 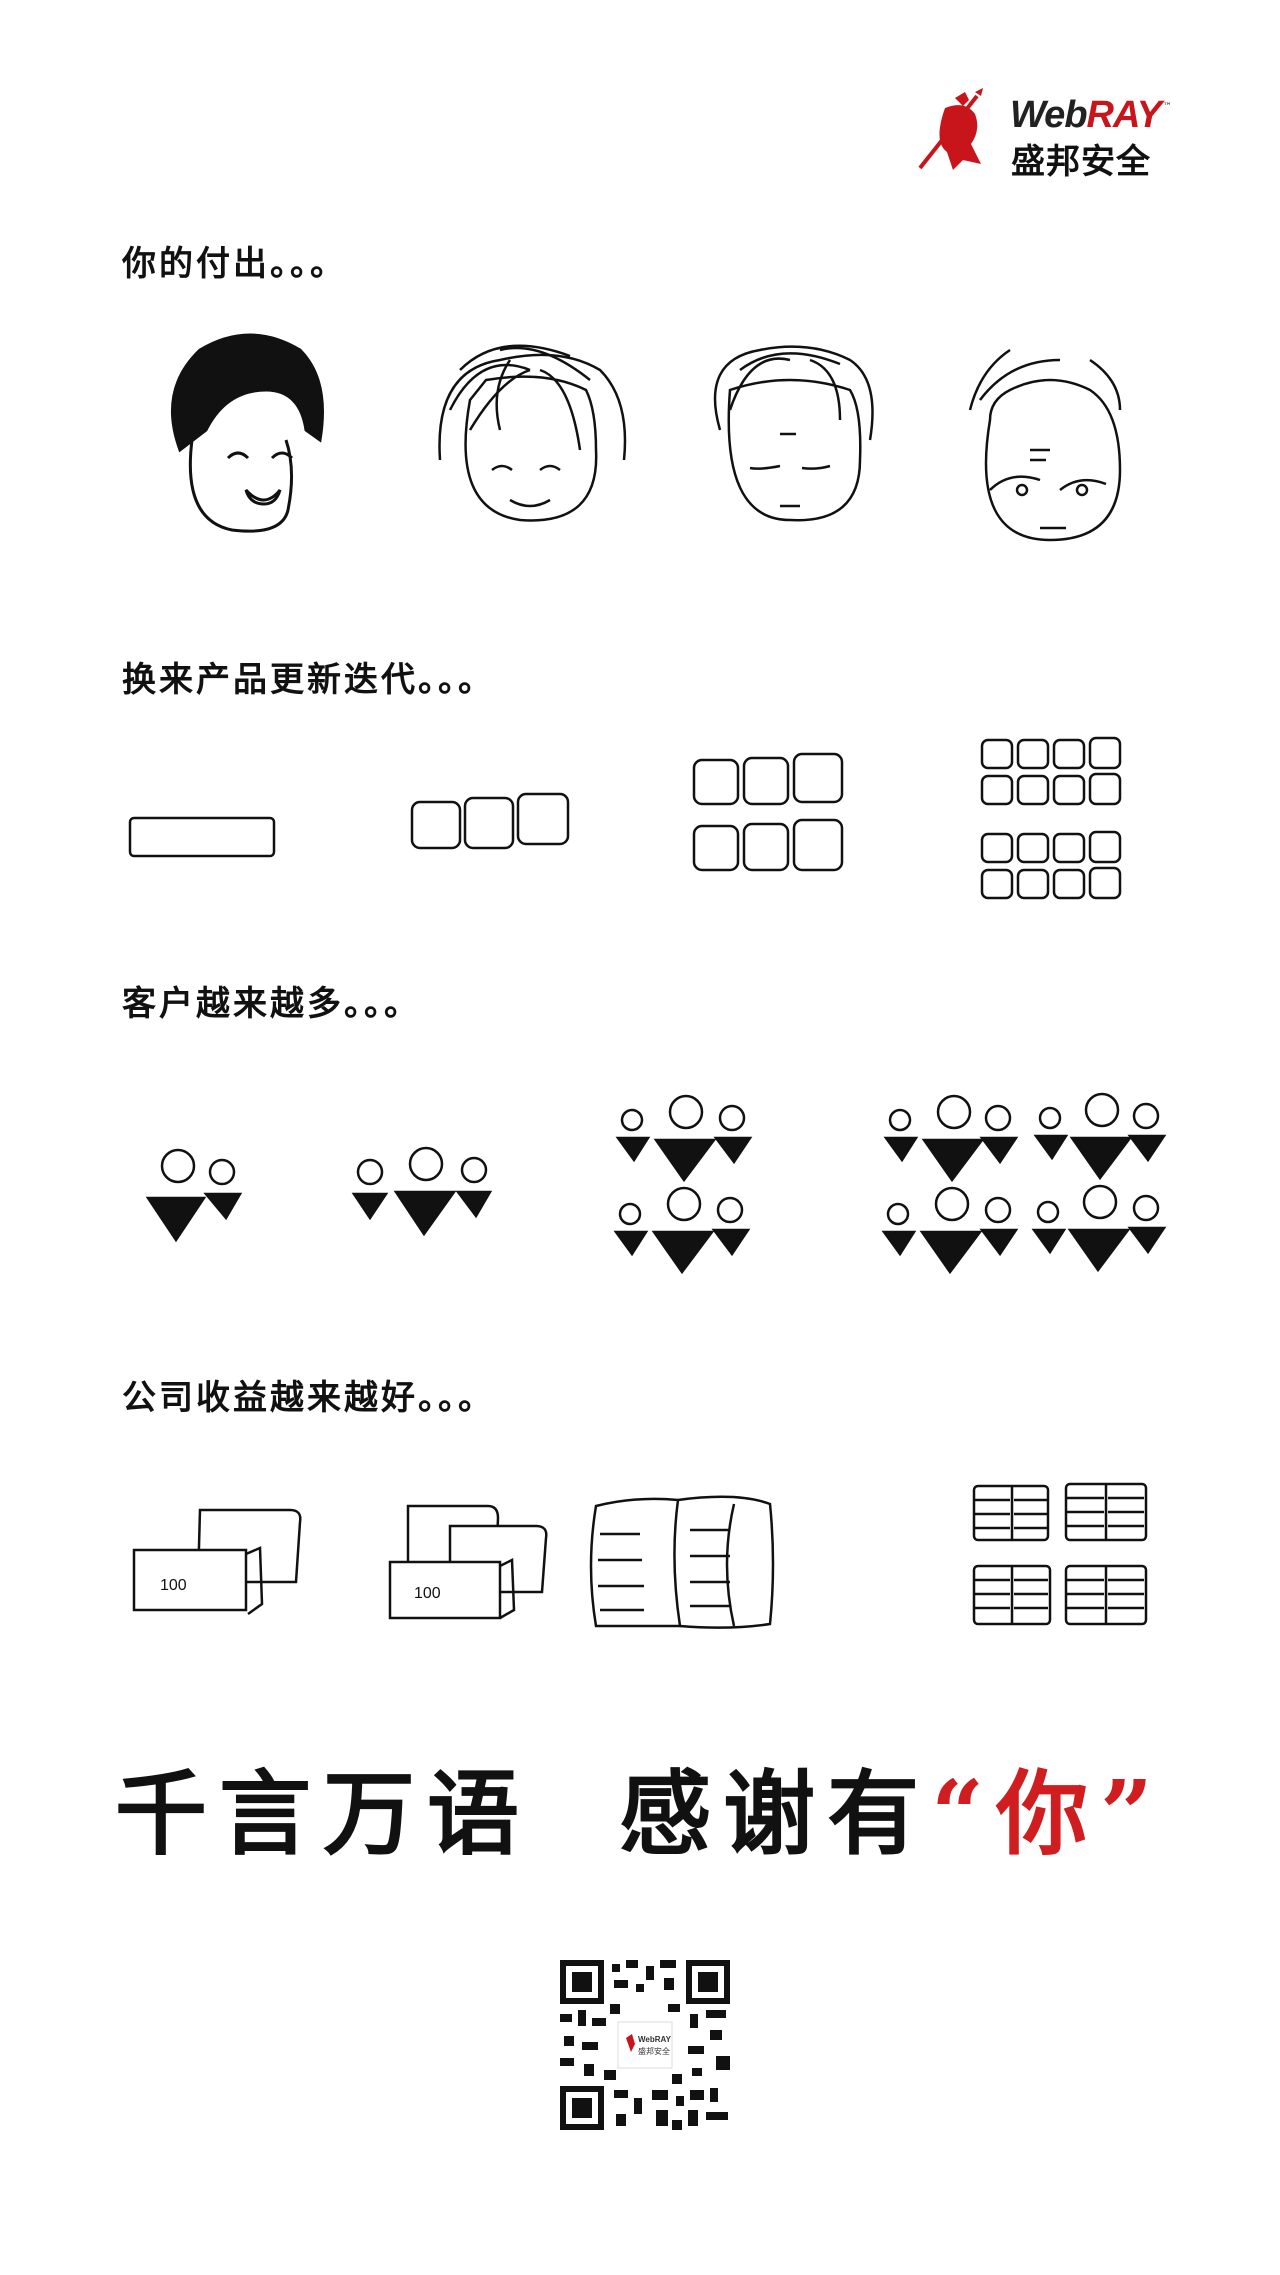 What do you see at coordinates (950, 129) in the screenshot?
I see `warrior-logo-icon` at bounding box center [950, 129].